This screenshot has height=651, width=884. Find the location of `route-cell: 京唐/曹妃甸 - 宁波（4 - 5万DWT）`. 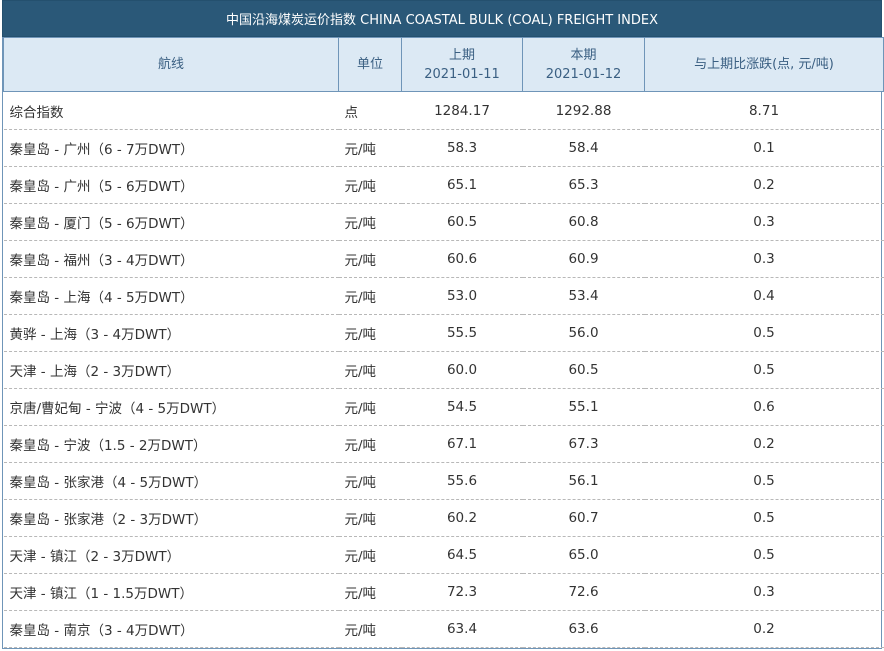

route-cell: 京唐/曹妃甸 - 宁波（4 - 5万DWT） is located at coordinates (171, 407).